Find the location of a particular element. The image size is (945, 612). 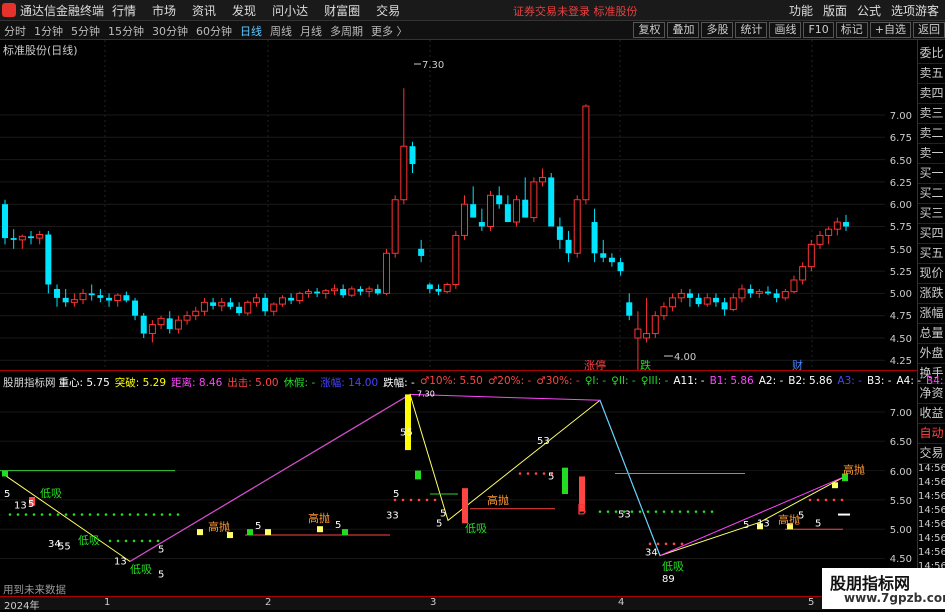

tab-monthly: 月线 is located at coordinates (311, 31).